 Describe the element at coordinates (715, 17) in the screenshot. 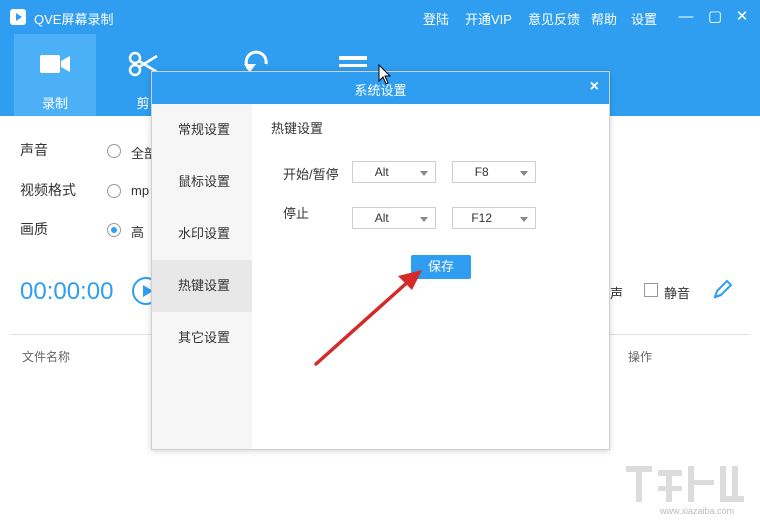

I see `maximize-button: ▢` at that location.